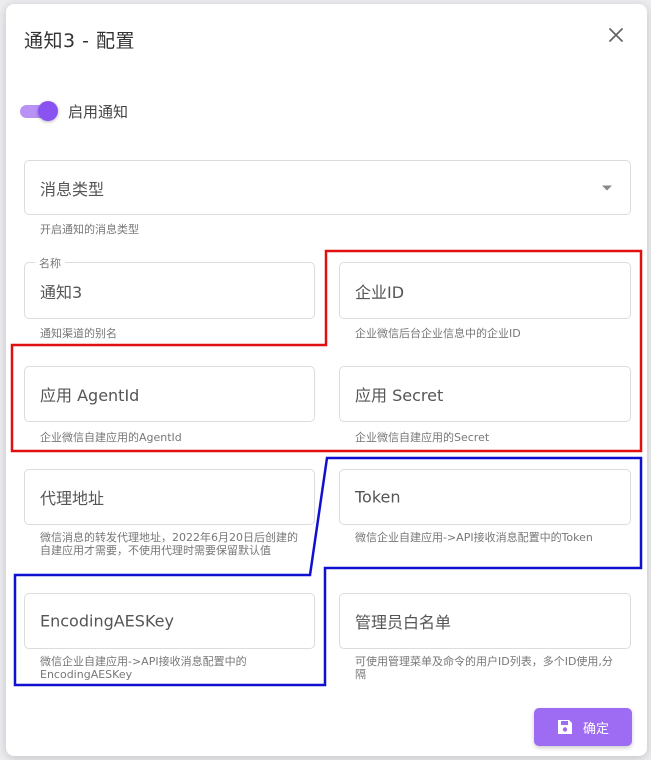 This screenshot has width=651, height=760. Describe the element at coordinates (111, 437) in the screenshot. I see `agent-id-hint: 企业微信自建应用的AgentId` at that location.